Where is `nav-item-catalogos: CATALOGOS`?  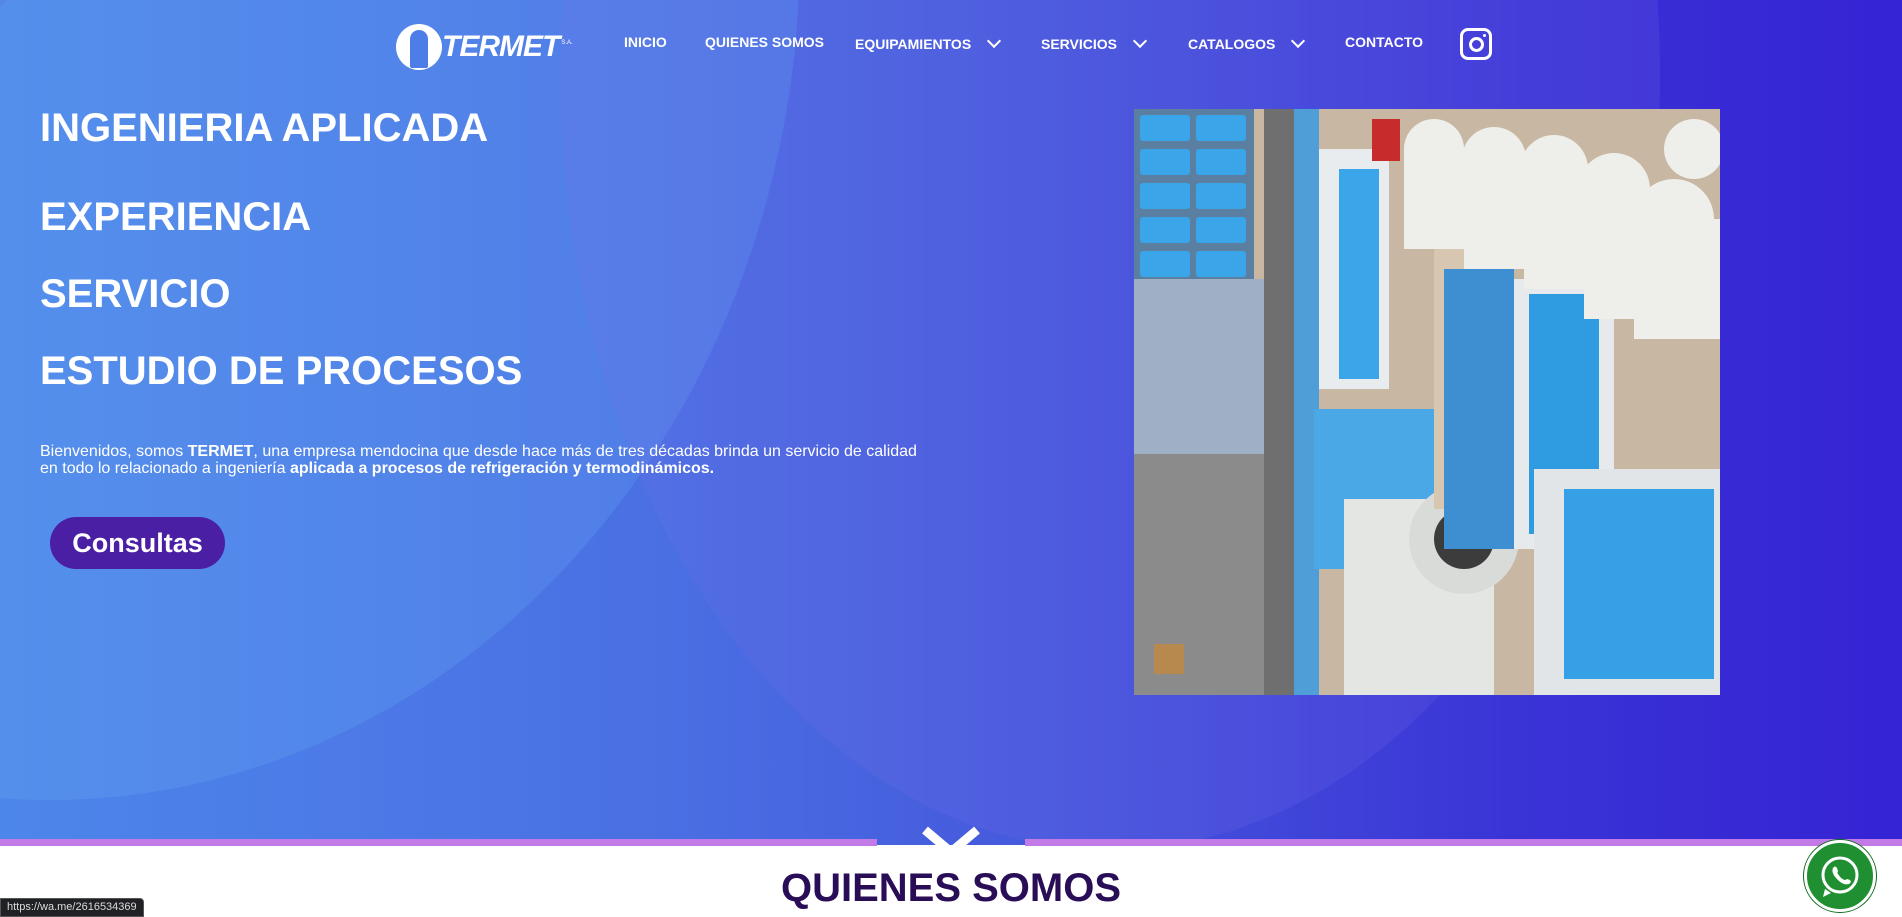 nav-item-catalogos: CATALOGOS is located at coordinates (1247, 42).